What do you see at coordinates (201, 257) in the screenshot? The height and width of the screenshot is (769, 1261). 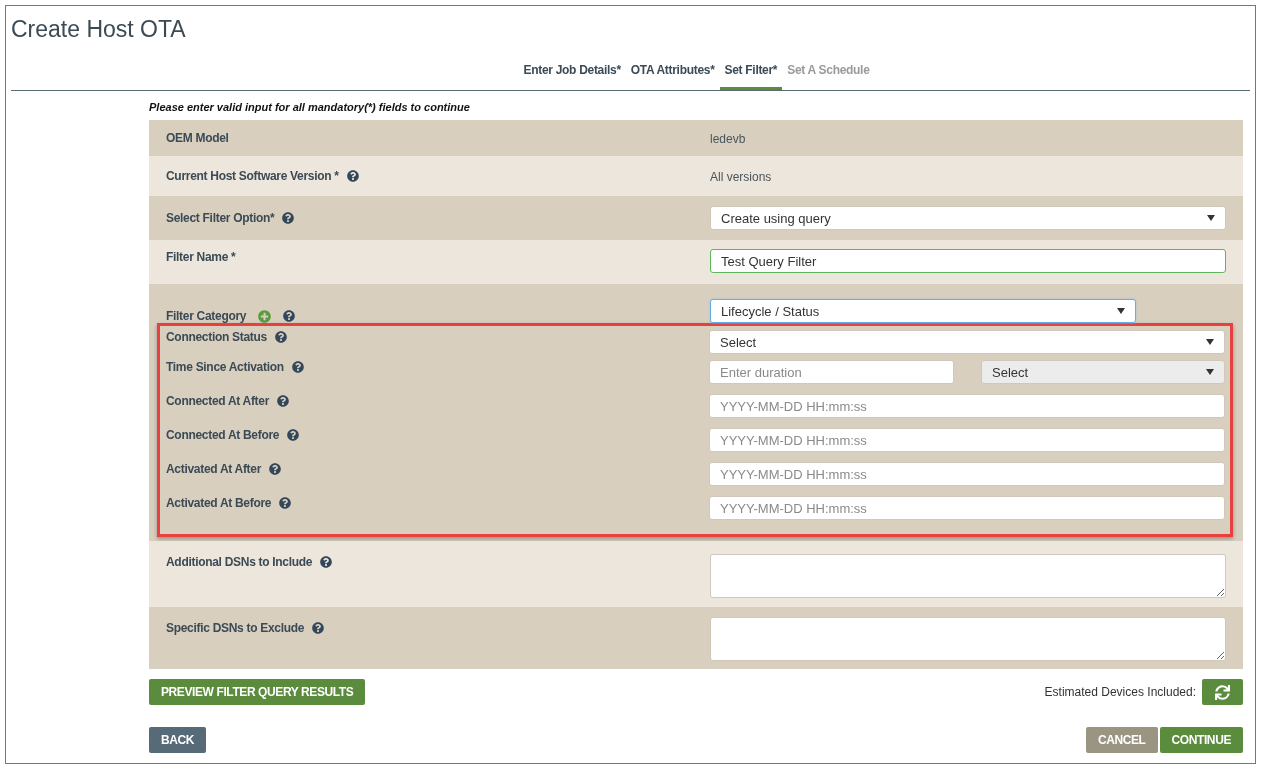 I see `field-label: Filter Name *` at bounding box center [201, 257].